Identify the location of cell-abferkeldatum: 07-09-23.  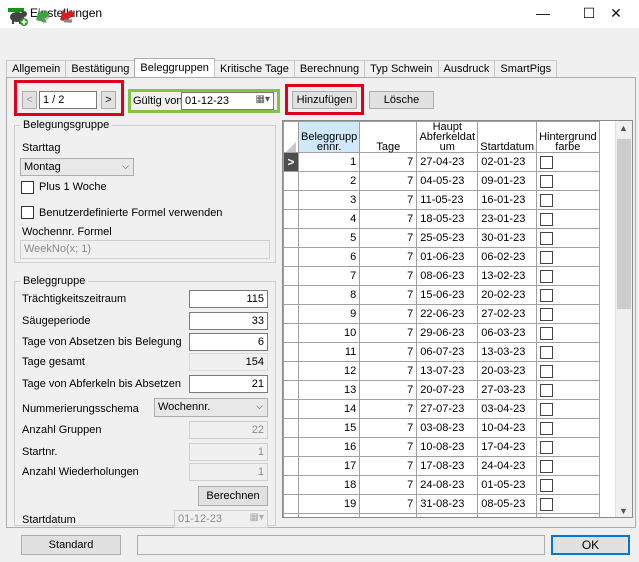
(447, 515).